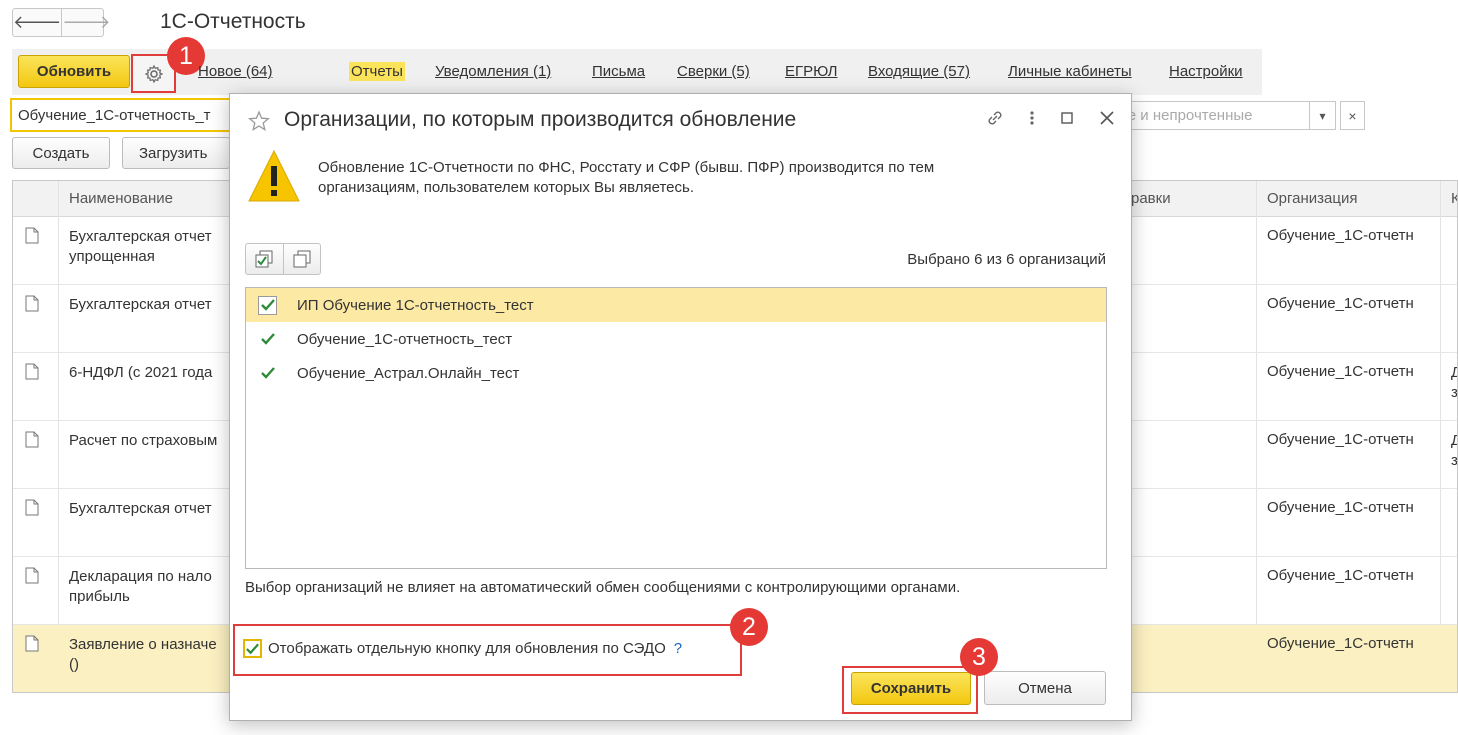 The width and height of the screenshot is (1458, 735). Describe the element at coordinates (259, 121) in the screenshot. I see `favorite-star-icon` at that location.